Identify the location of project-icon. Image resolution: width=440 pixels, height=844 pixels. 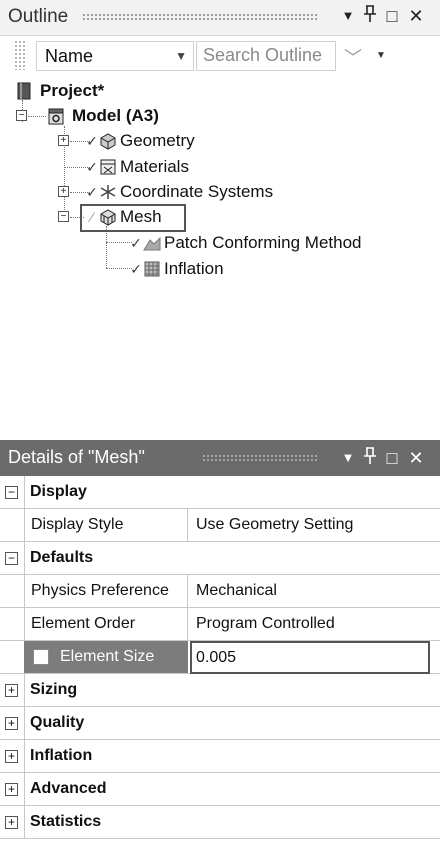
(24, 91).